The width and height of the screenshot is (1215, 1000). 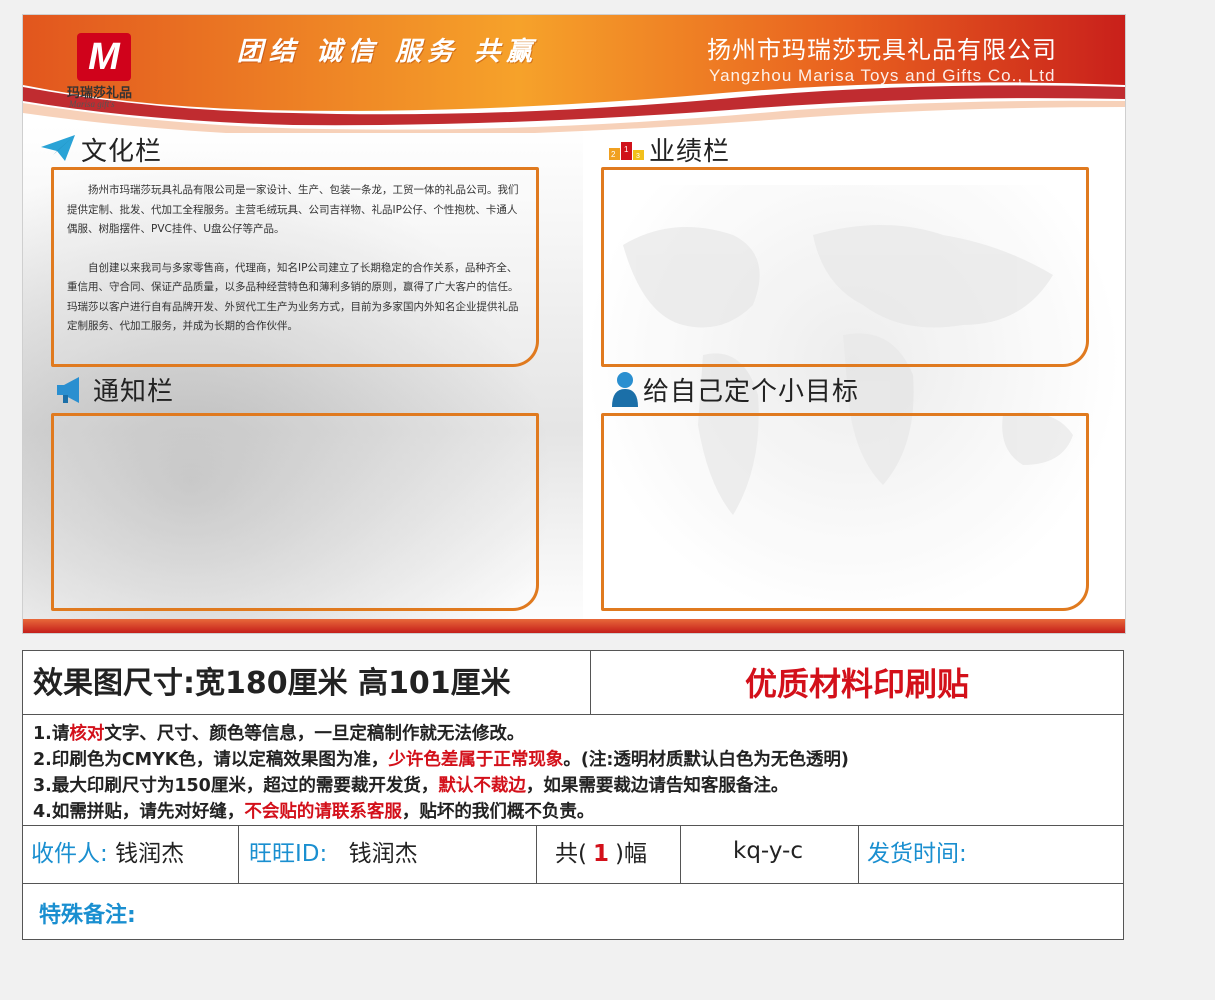 What do you see at coordinates (288, 854) in the screenshot?
I see `wangwang-label: 旺旺ID:` at bounding box center [288, 854].